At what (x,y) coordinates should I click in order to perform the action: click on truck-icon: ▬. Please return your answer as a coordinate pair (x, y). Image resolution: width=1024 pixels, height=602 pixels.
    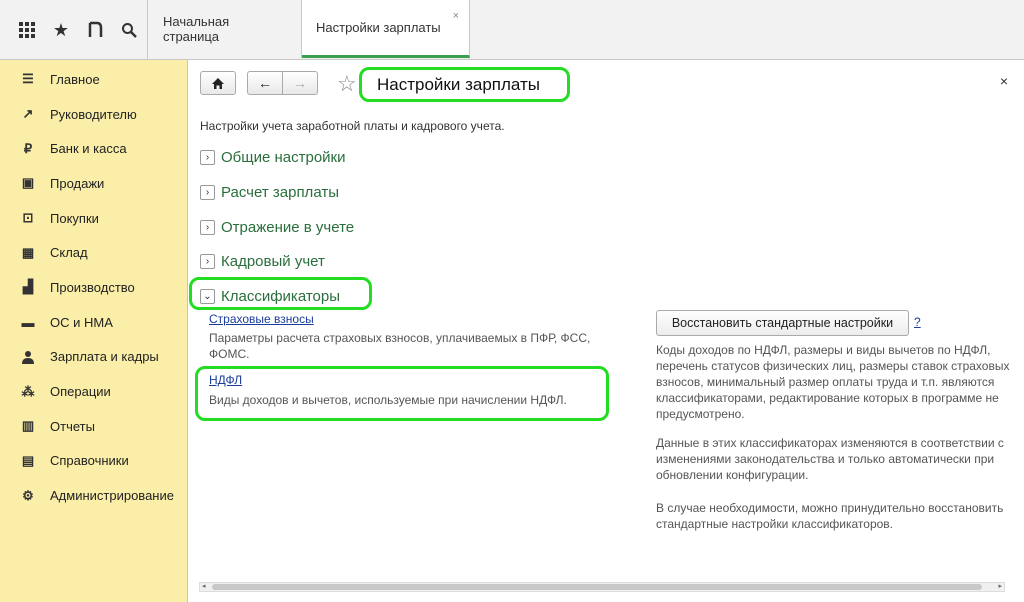
    Looking at the image, I should click on (28, 322).